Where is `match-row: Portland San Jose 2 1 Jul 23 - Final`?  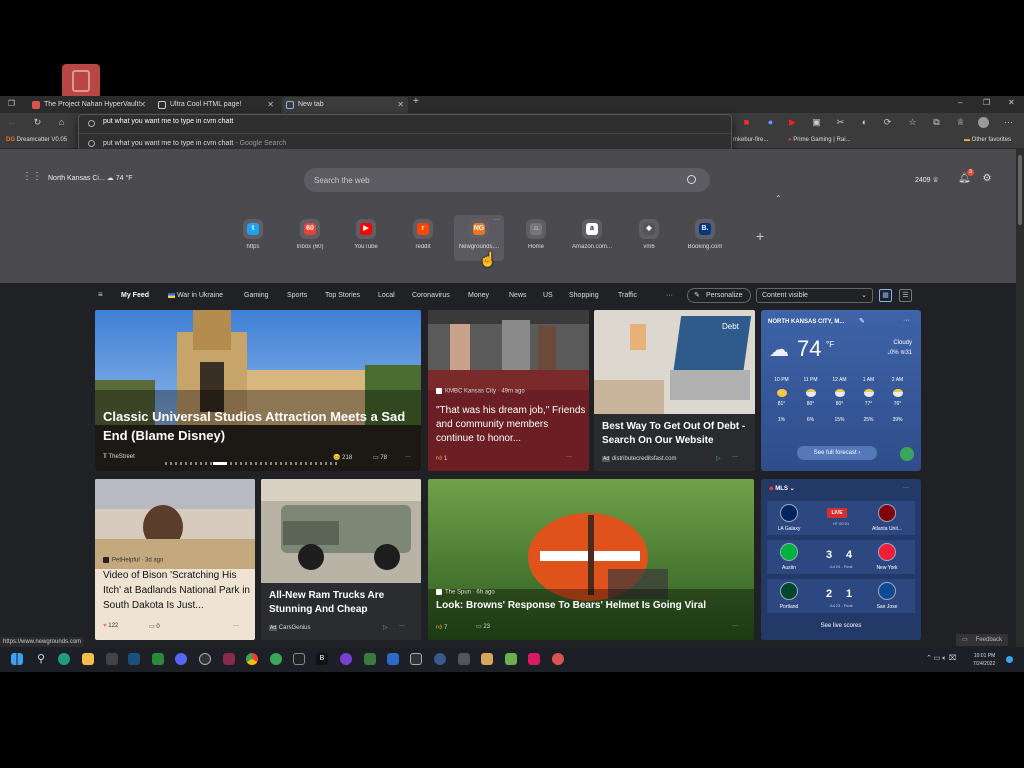
match-row: Portland San Jose 2 1 Jul 23 - Final is located at coordinates (841, 596).